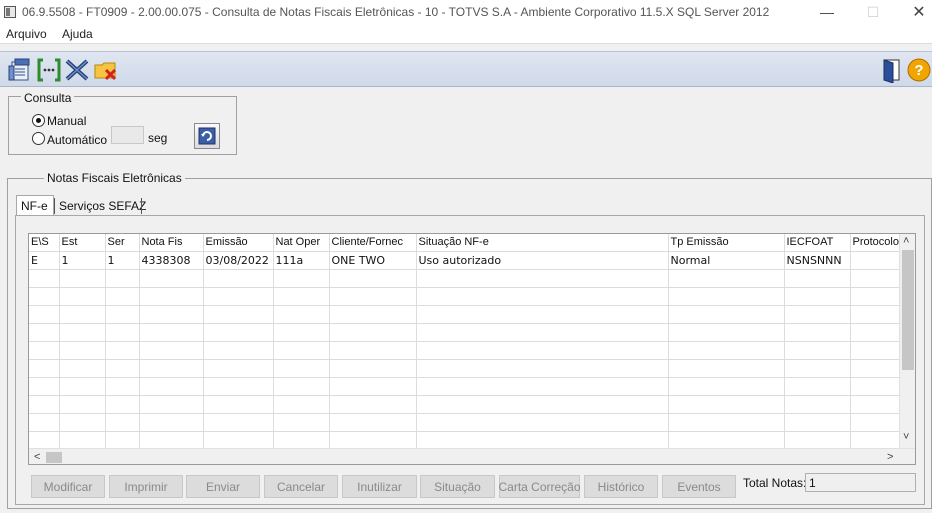 The width and height of the screenshot is (932, 513). I want to click on cell-tp-emissao: Normal, so click(726, 260).